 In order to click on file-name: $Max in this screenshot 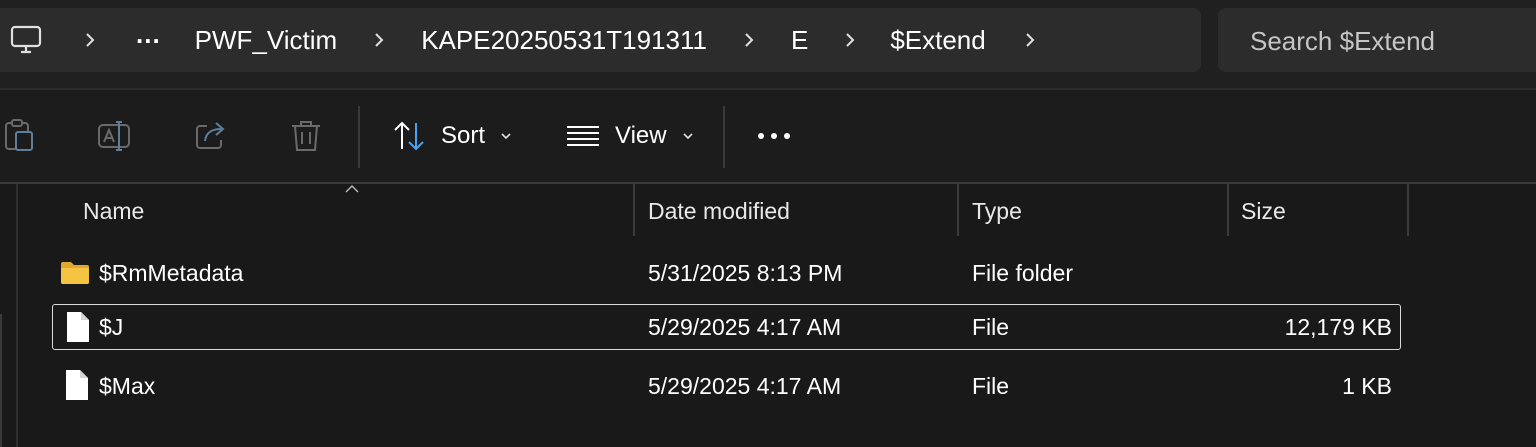, I will do `click(127, 386)`.